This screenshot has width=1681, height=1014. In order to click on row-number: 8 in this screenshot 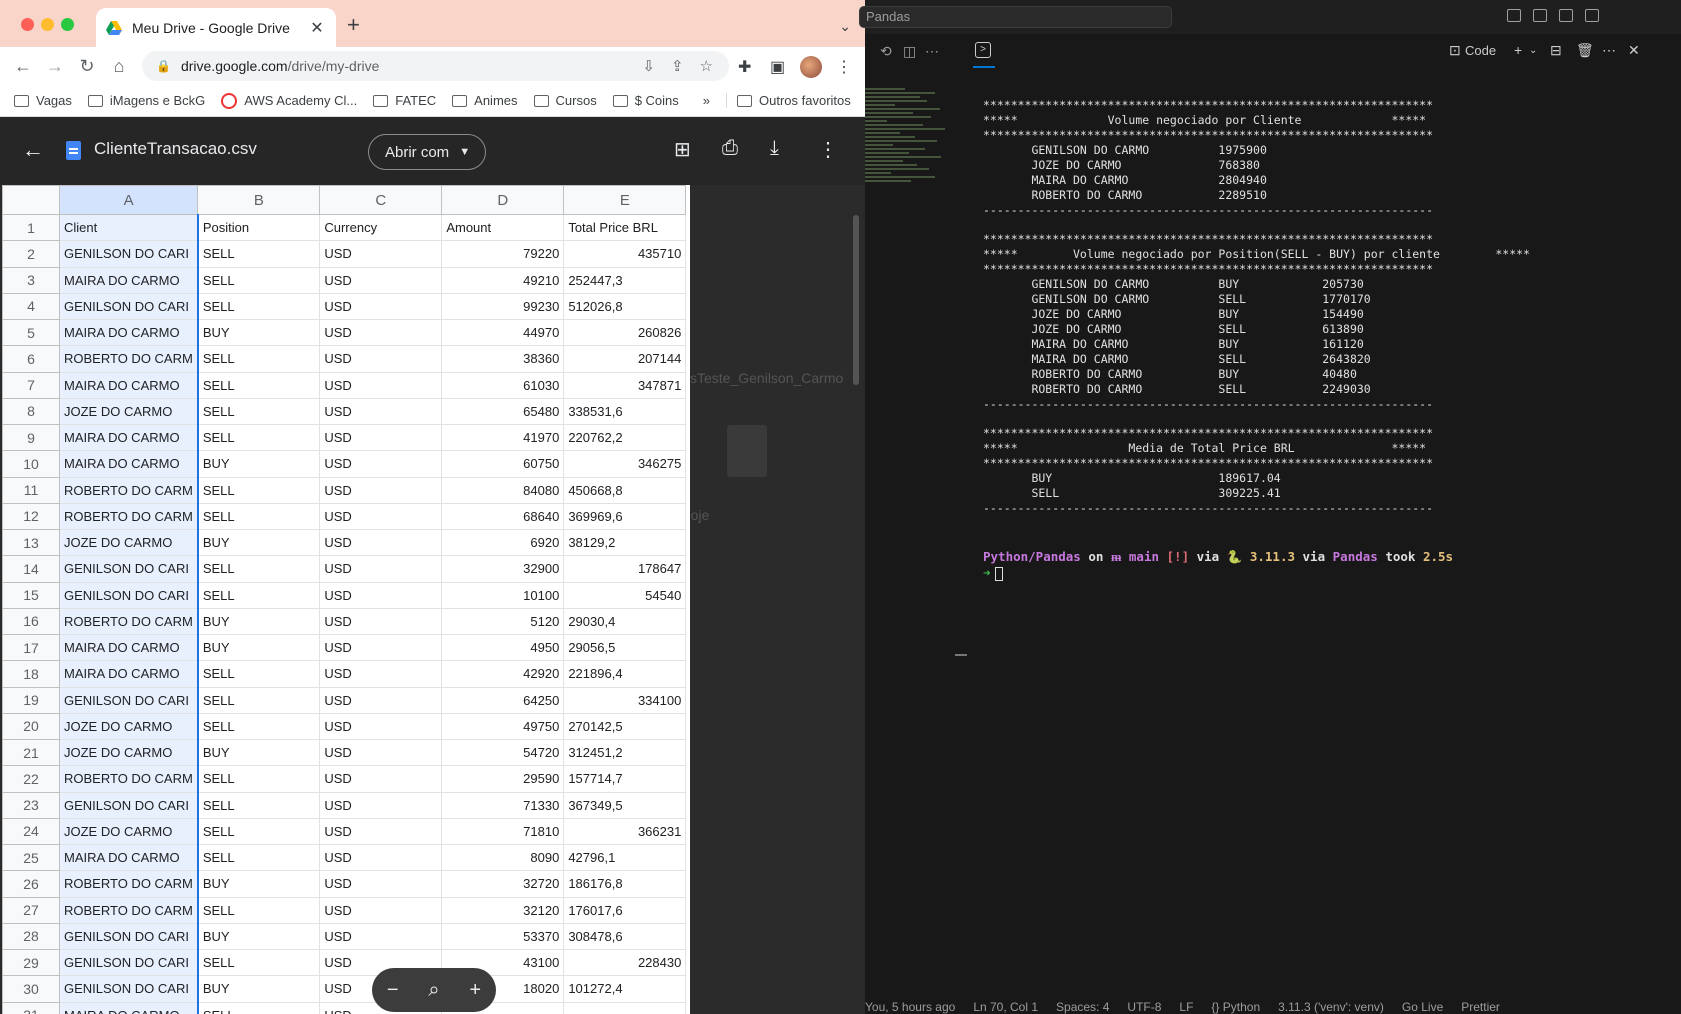, I will do `click(31, 411)`.